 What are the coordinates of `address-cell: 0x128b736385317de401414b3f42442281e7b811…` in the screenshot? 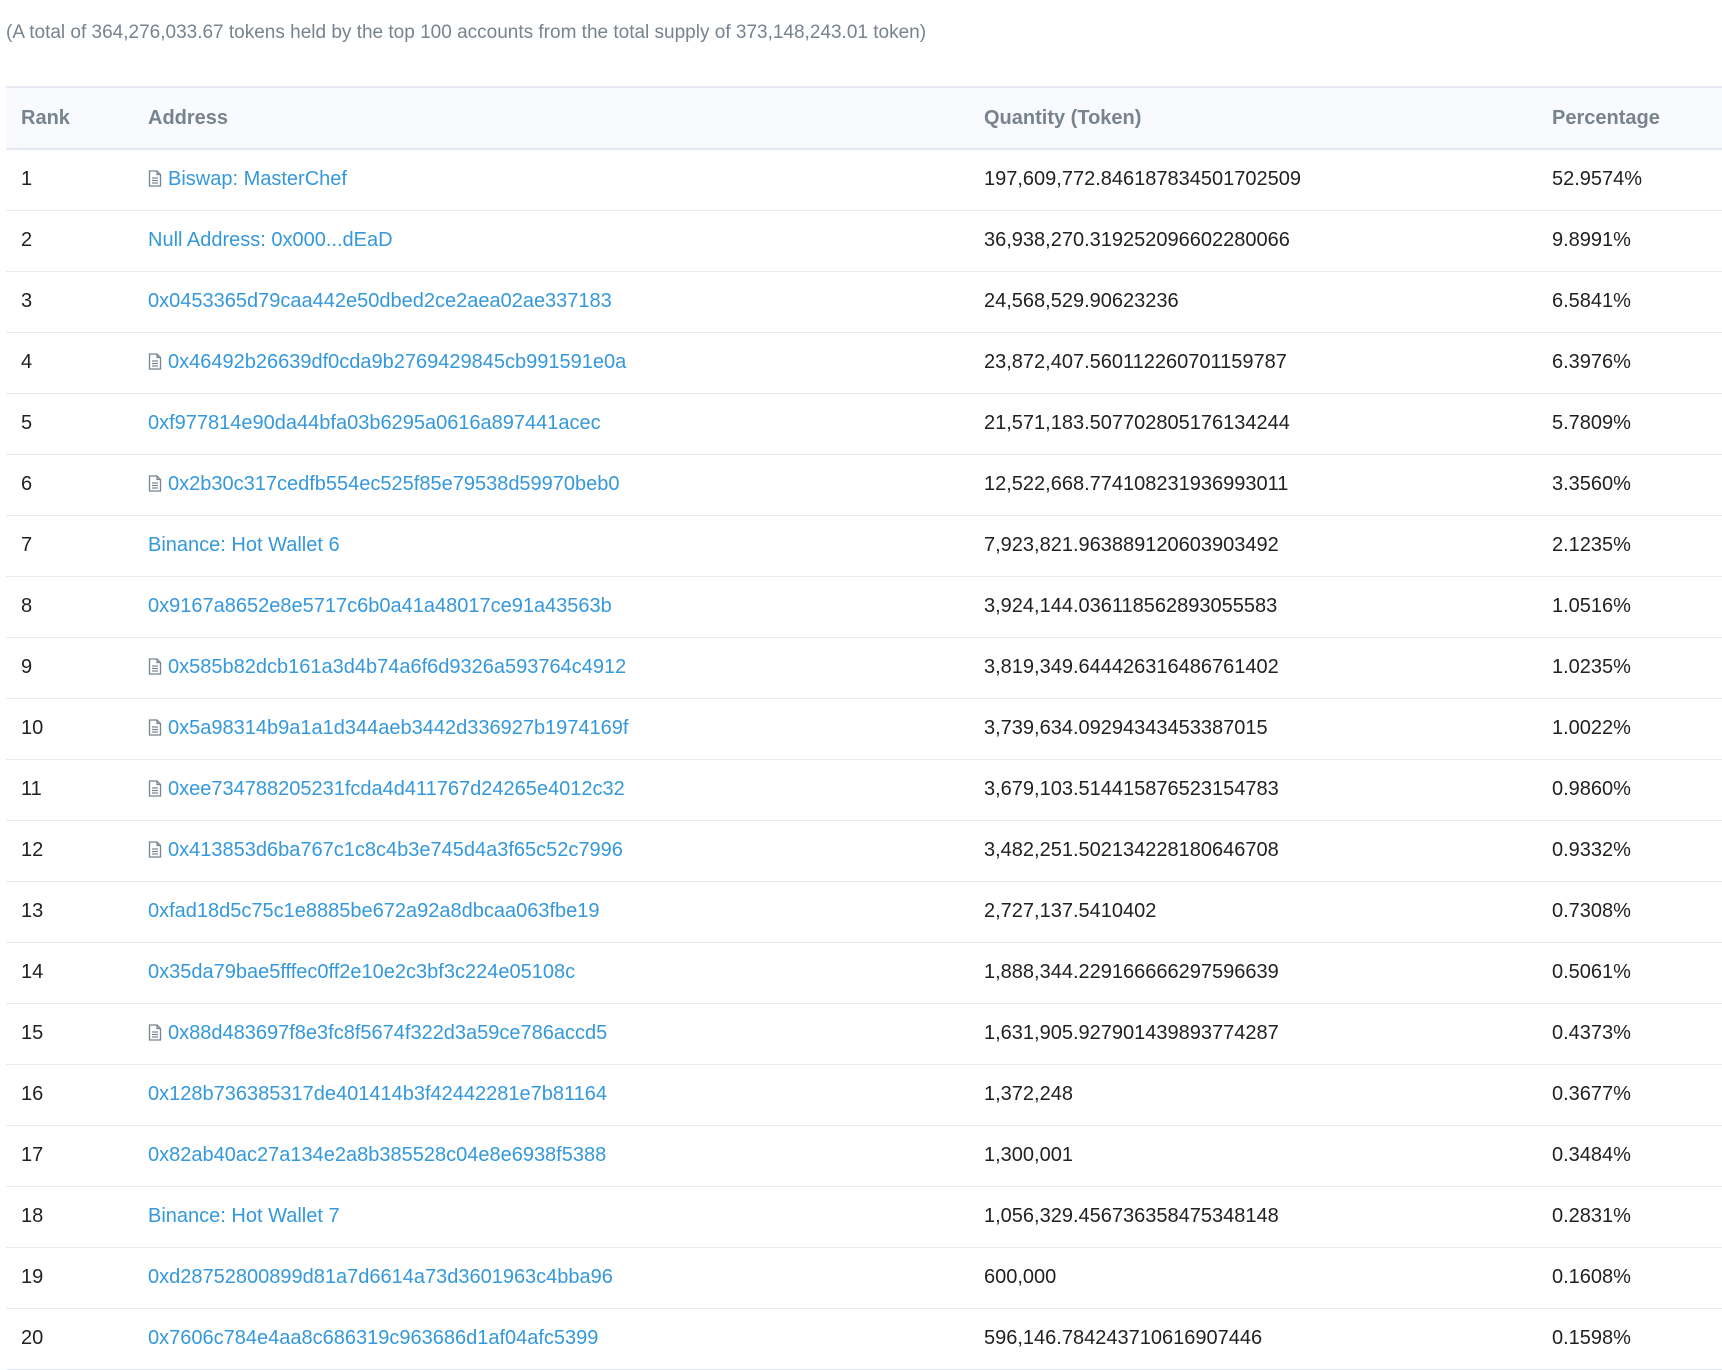 It's located at (566, 1094).